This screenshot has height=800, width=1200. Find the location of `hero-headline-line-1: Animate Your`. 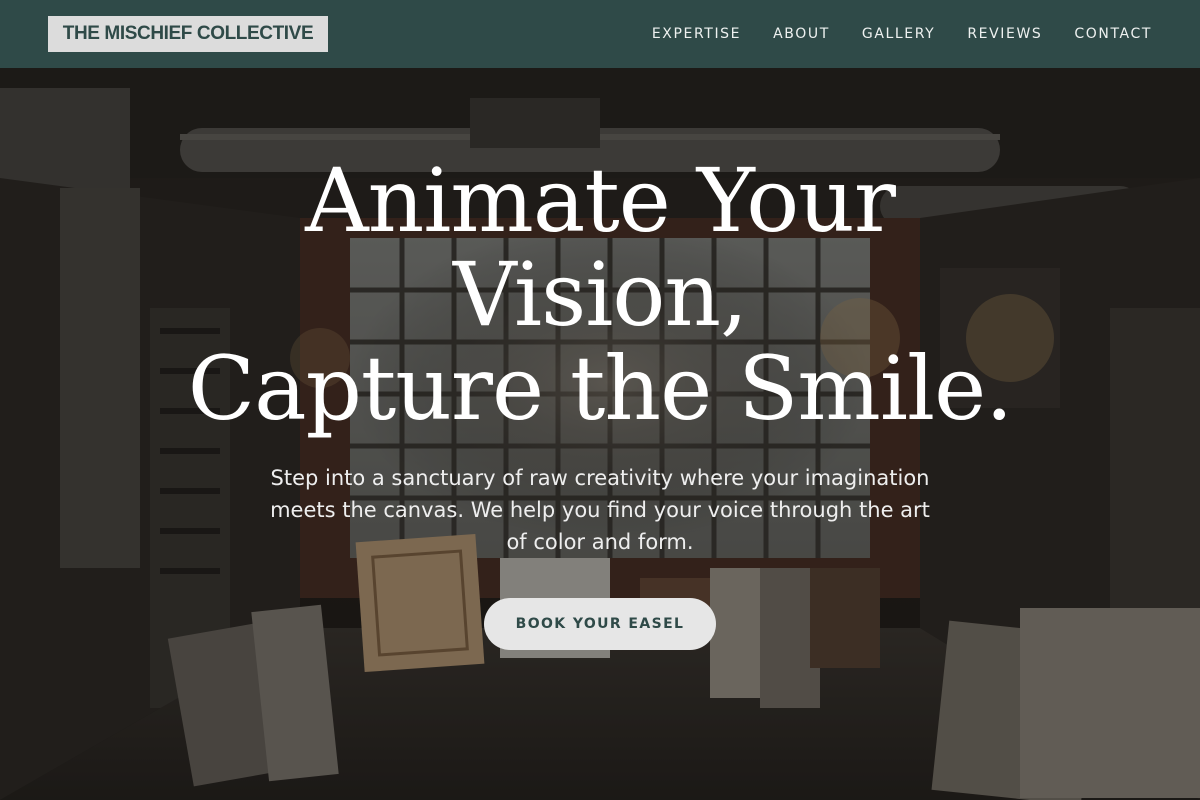

hero-headline-line-1: Animate Your is located at coordinates (600, 200).